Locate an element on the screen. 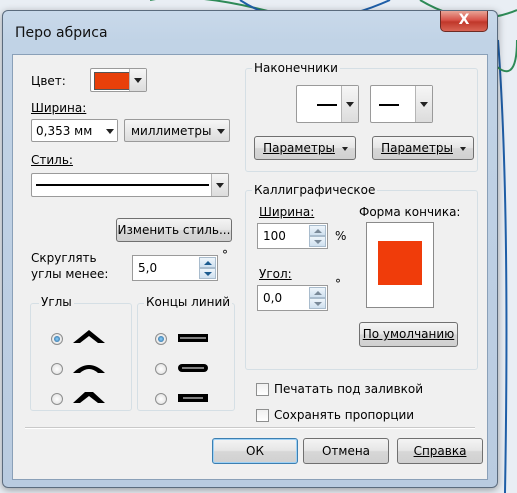 The width and height of the screenshot is (517, 493). start-arrow-options-button: Параметры is located at coordinates (305, 148).